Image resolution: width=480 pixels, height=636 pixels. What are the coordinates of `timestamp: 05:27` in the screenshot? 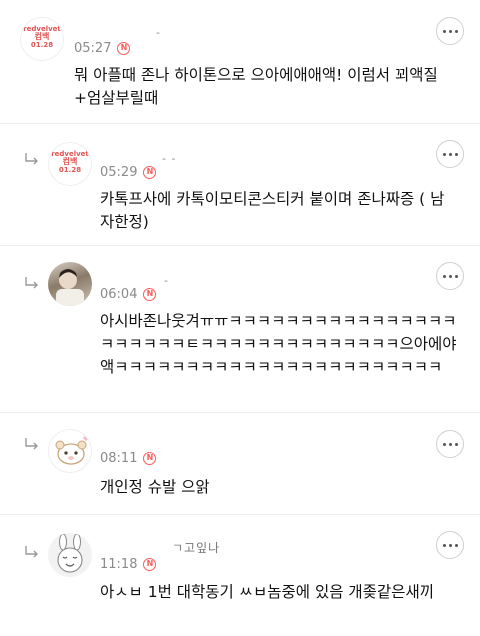 It's located at (93, 48).